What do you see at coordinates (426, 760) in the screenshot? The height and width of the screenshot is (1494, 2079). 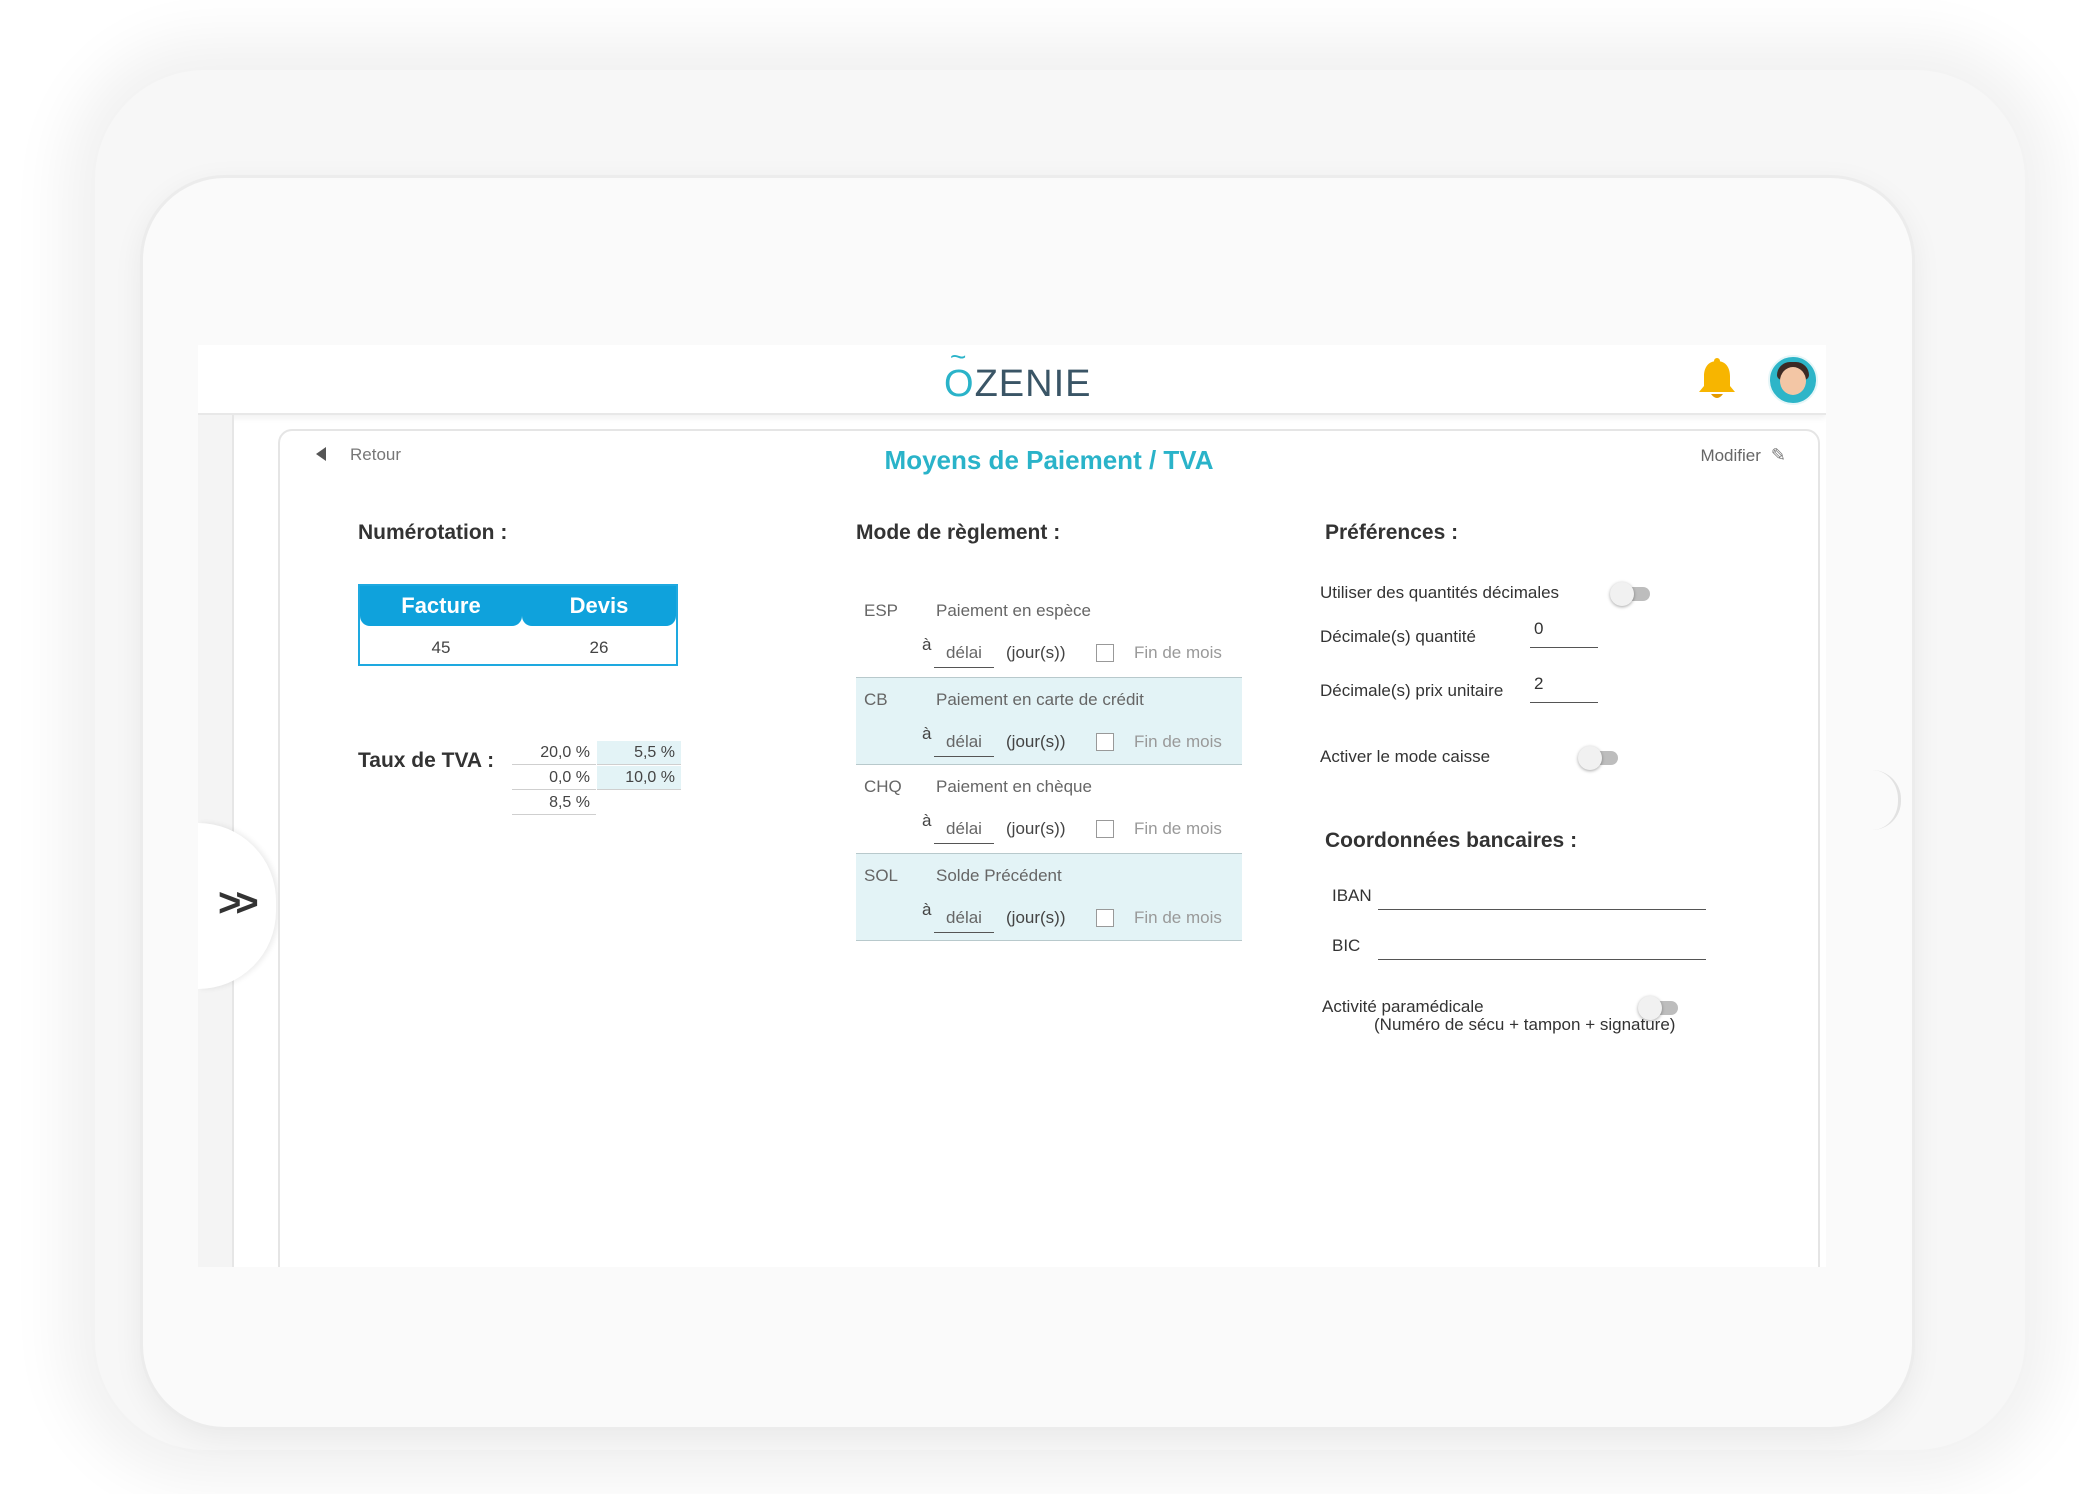 I see `tva-title: Taux de TVA :` at bounding box center [426, 760].